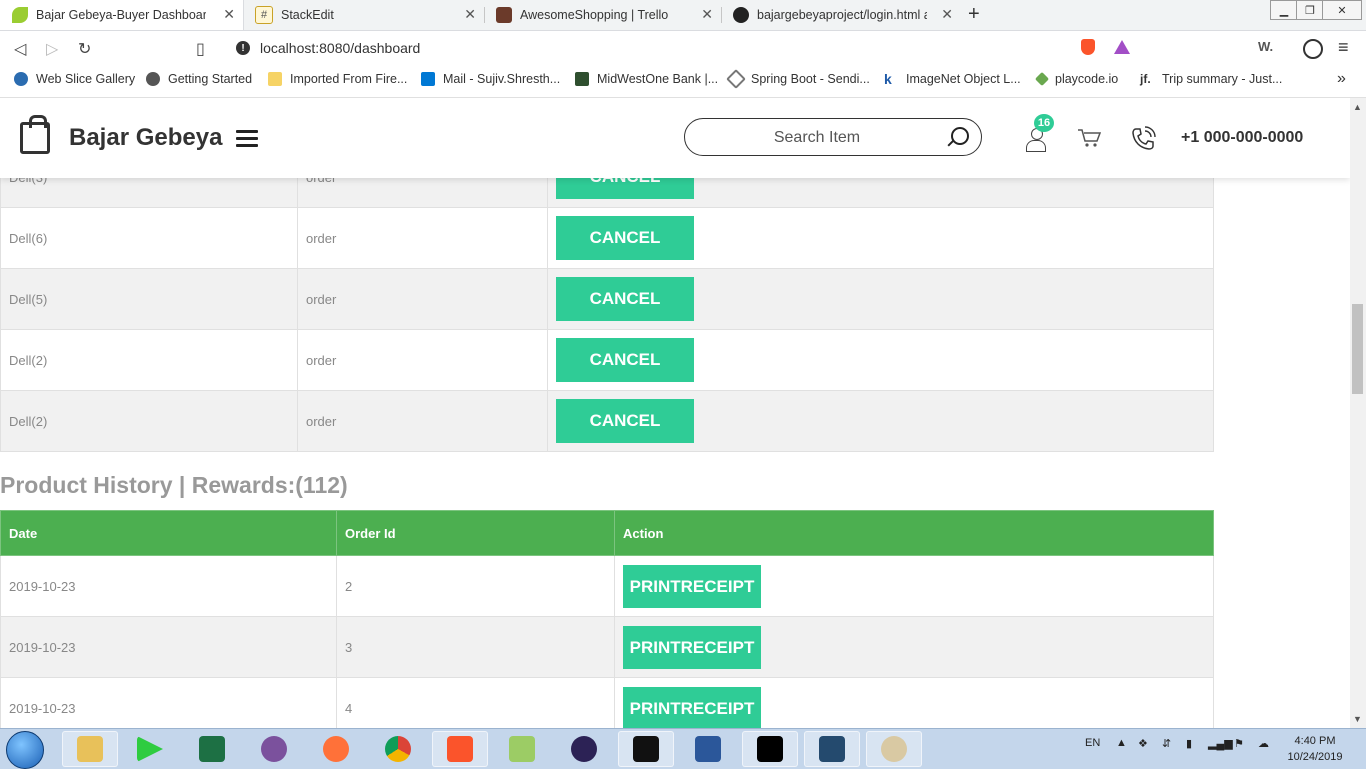 The image size is (1366, 769). I want to click on action-center-flag-icon: ⚑, so click(1239, 743).